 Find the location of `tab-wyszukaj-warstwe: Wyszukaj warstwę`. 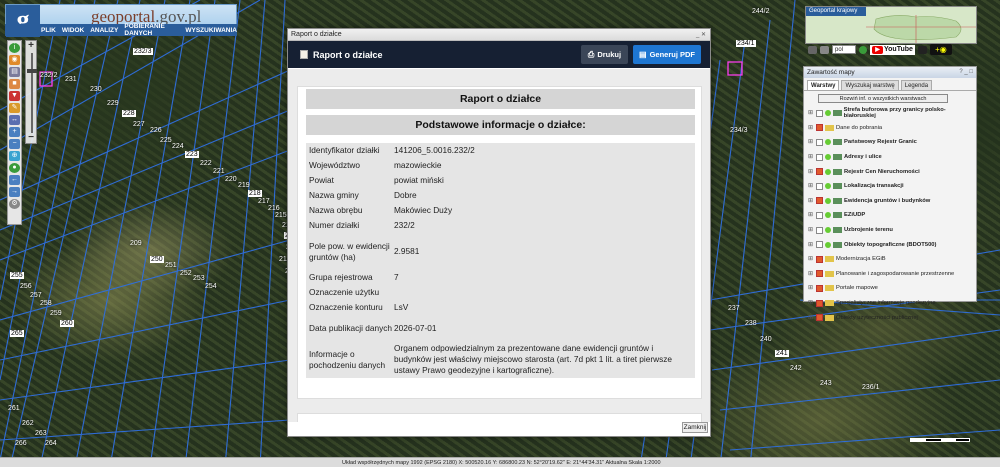

tab-wyszukaj-warstwe: Wyszukaj warstwę is located at coordinates (870, 85).